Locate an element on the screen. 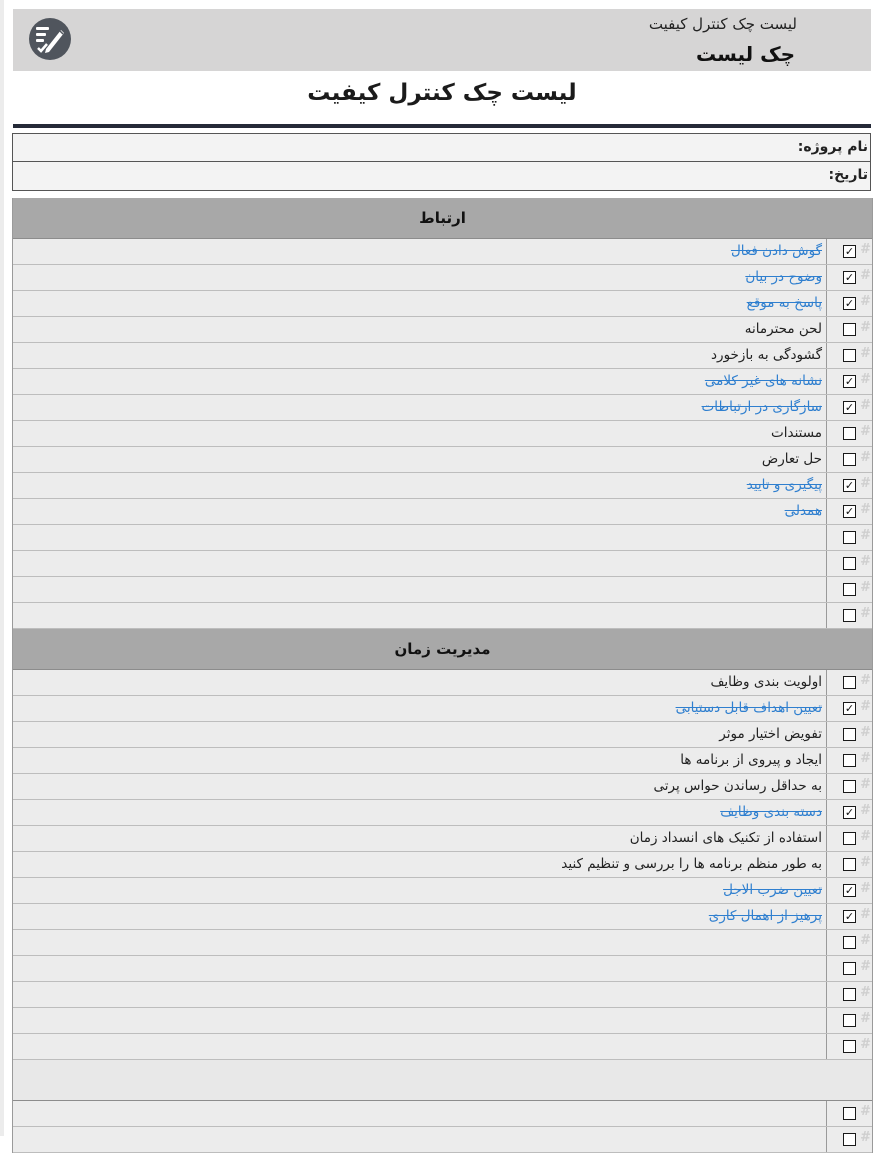  checklist-item-text: پرهیز از اهمال کاری is located at coordinates (419, 916).